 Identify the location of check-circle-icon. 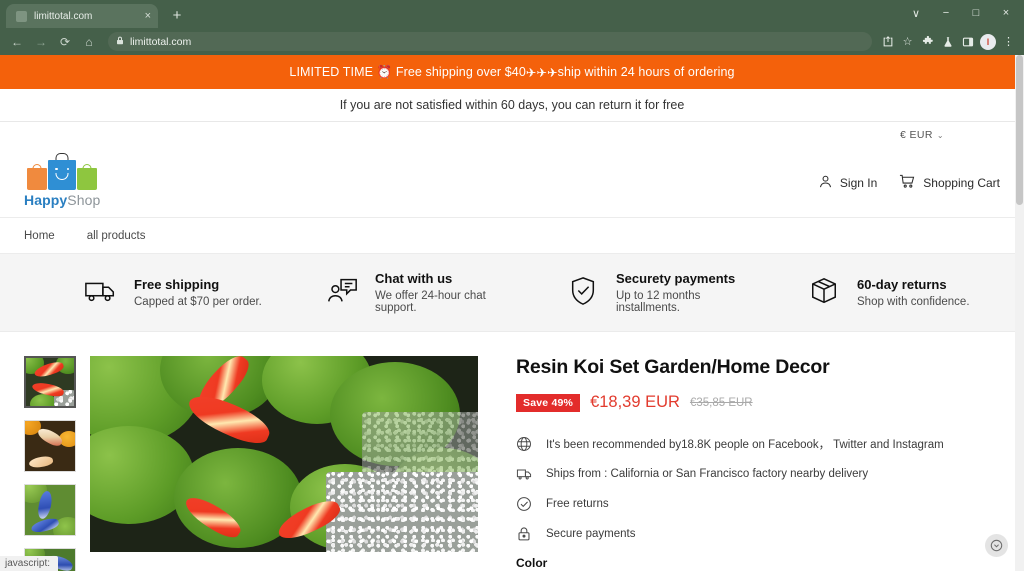
(524, 504).